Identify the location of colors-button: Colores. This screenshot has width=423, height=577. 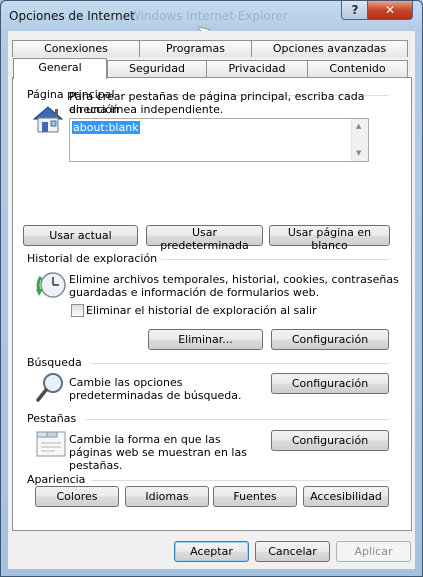
(77, 496).